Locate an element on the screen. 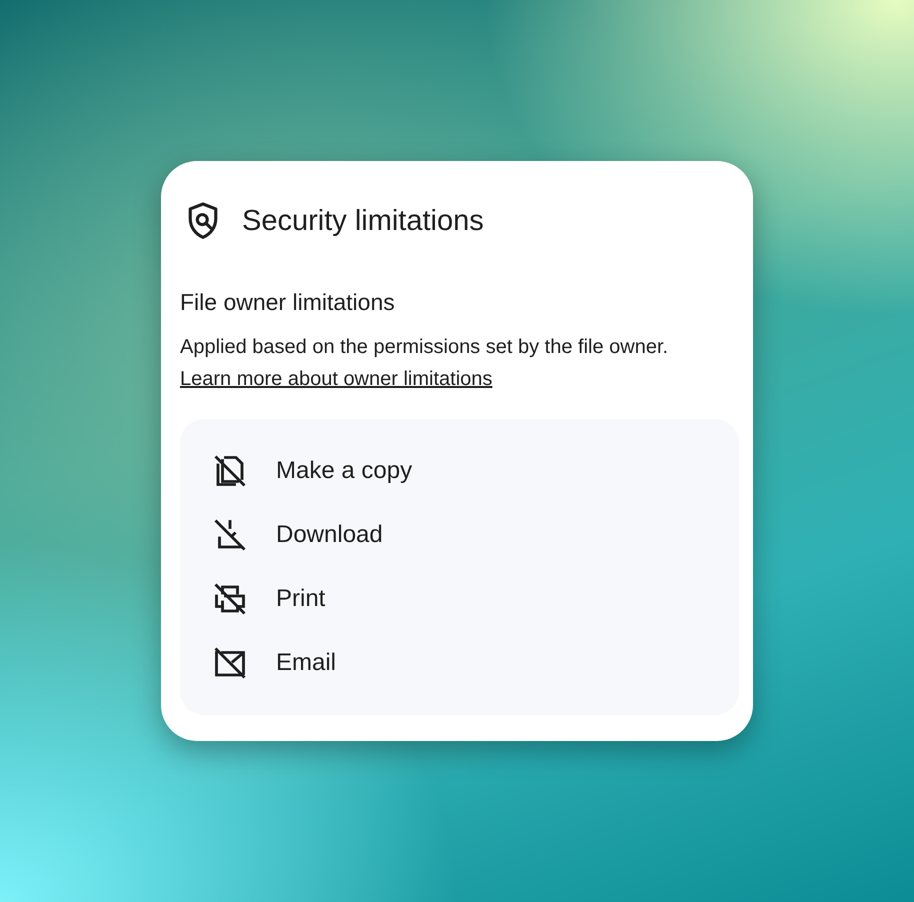 The image size is (914, 902). limitation-label: Make a copy is located at coordinates (344, 471).